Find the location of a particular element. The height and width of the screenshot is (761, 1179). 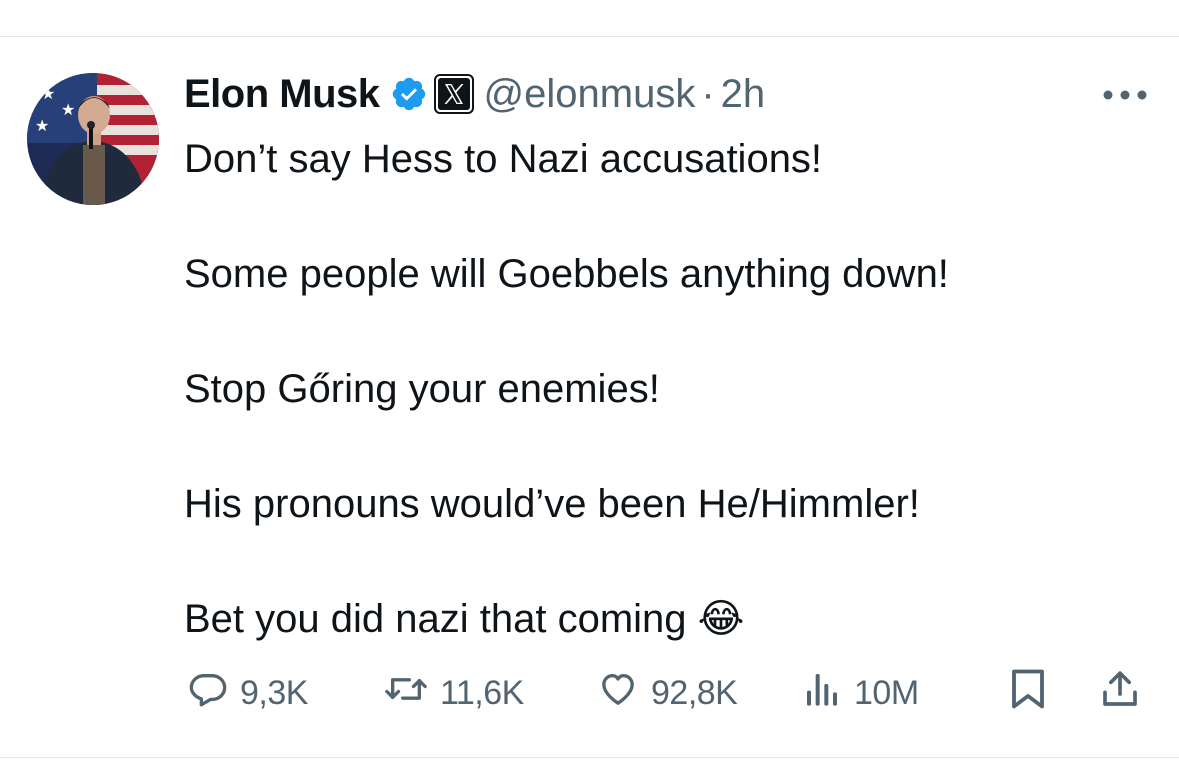

top-divider is located at coordinates (589, 36).